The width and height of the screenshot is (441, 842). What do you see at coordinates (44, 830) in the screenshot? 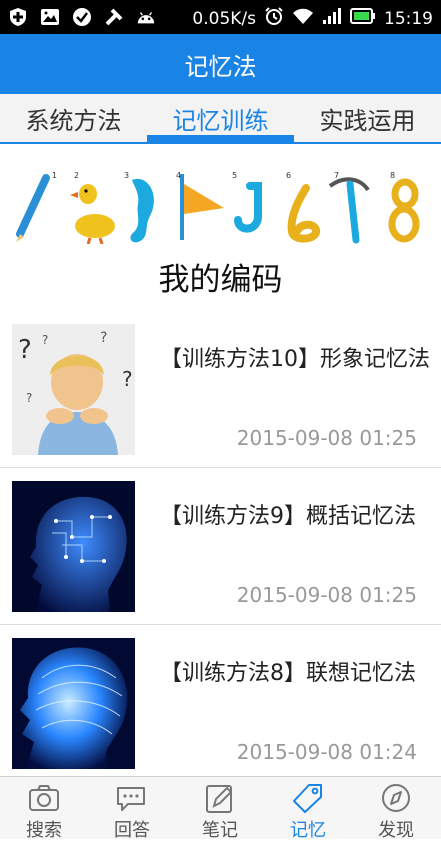
I see `nav-label: 搜索` at bounding box center [44, 830].